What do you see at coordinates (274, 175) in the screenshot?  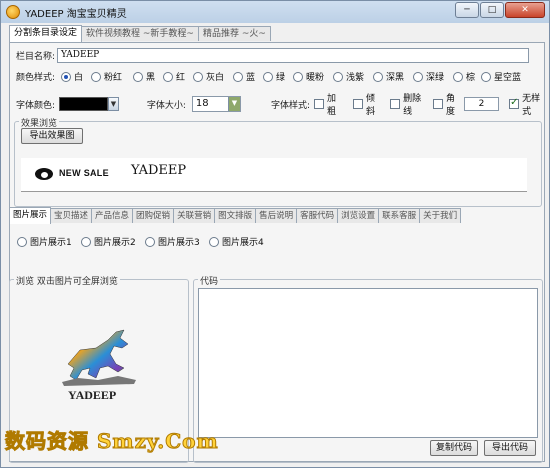 I see `preview-banner: NEW SALE YADEEP` at bounding box center [274, 175].